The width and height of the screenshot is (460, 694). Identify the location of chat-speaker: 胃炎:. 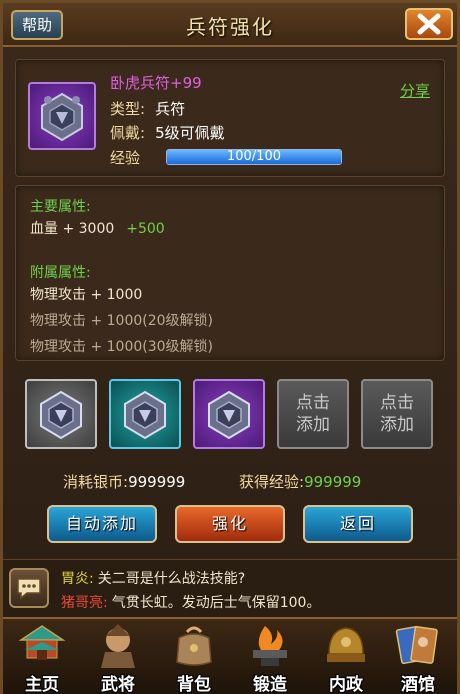
(77, 579).